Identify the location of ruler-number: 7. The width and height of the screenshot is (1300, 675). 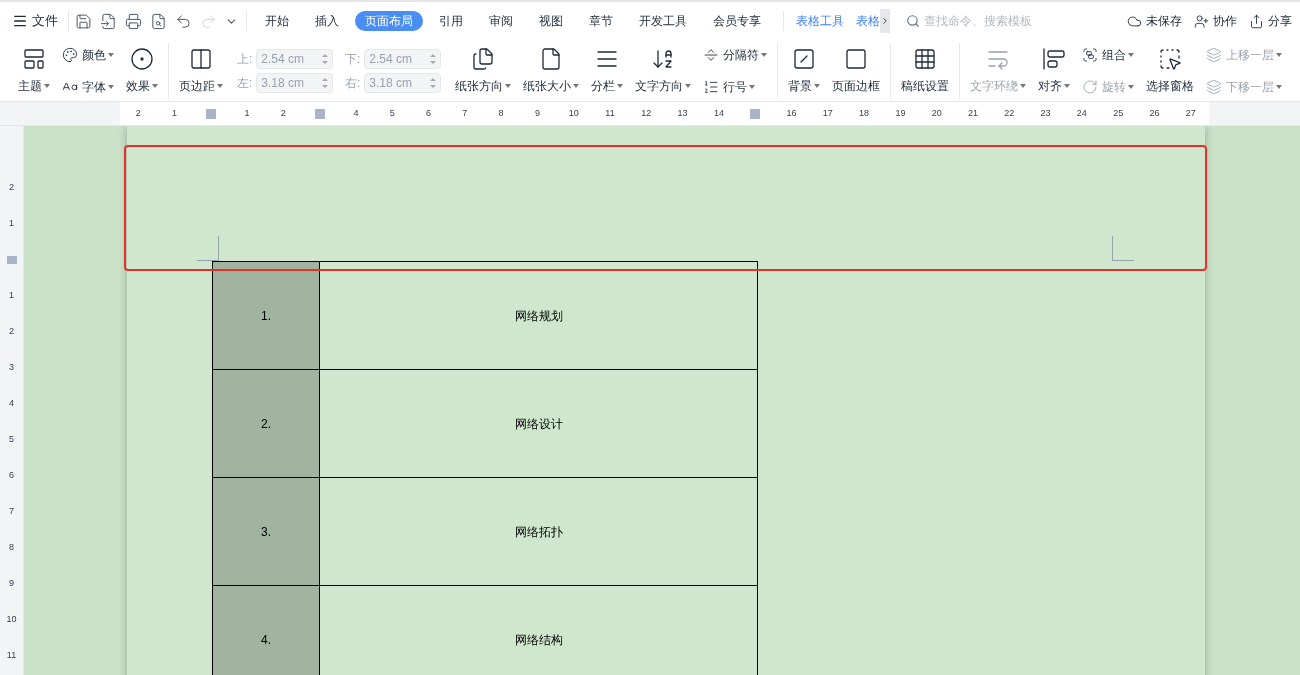
(11, 512).